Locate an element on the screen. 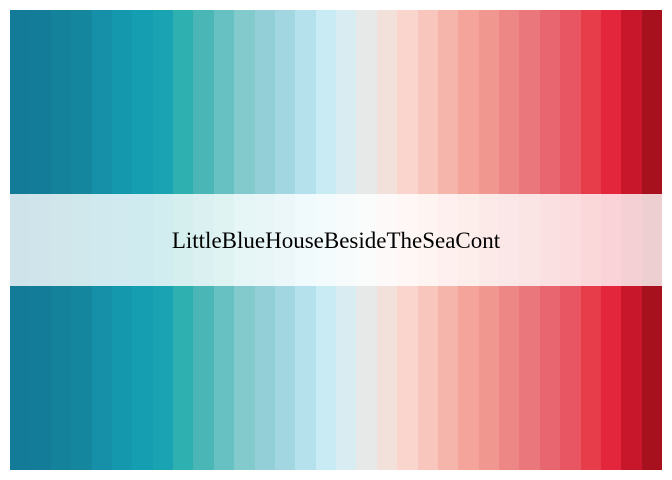 The height and width of the screenshot is (480, 672). palette-name: LittleBlueHouseBesideTheSeaCont is located at coordinates (336, 240).